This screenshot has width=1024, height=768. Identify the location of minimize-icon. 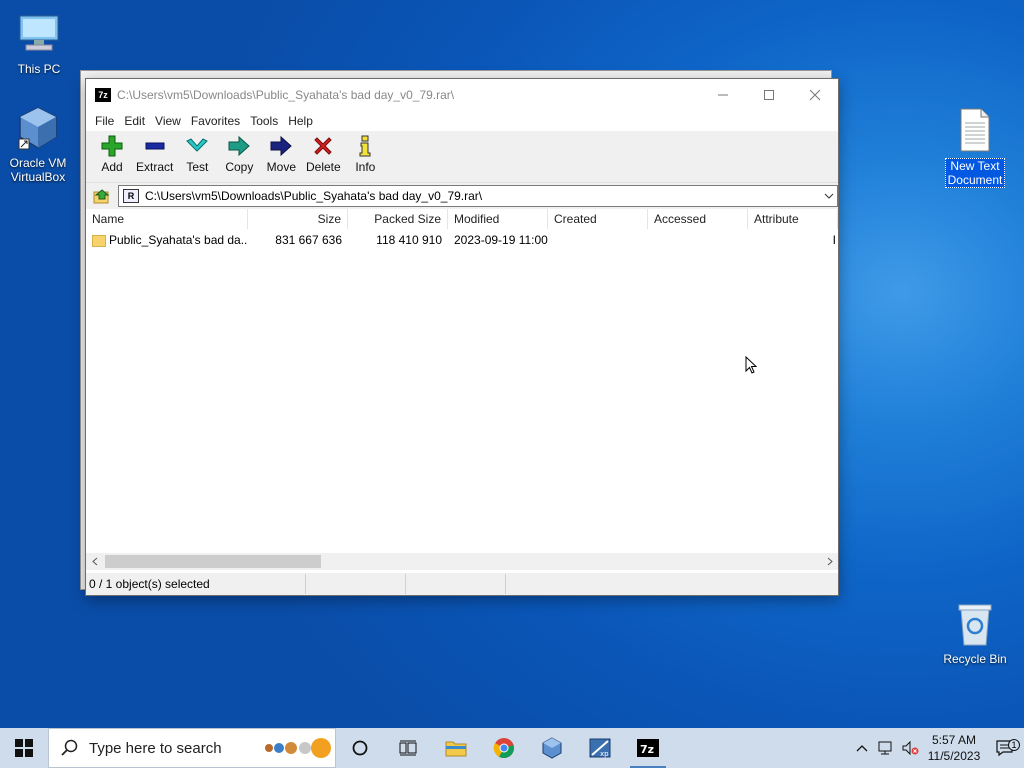
(723, 95).